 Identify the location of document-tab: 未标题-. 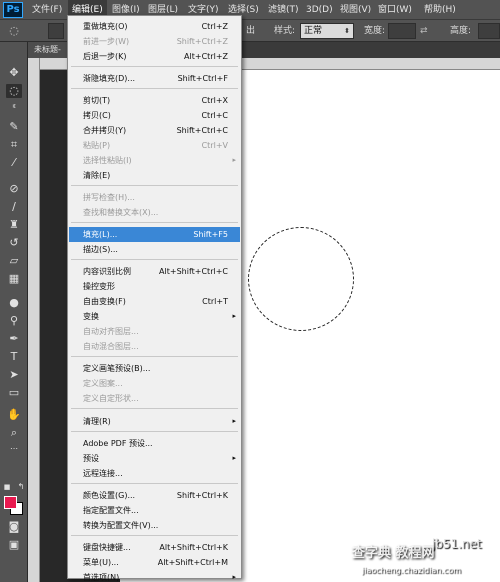
(48, 50).